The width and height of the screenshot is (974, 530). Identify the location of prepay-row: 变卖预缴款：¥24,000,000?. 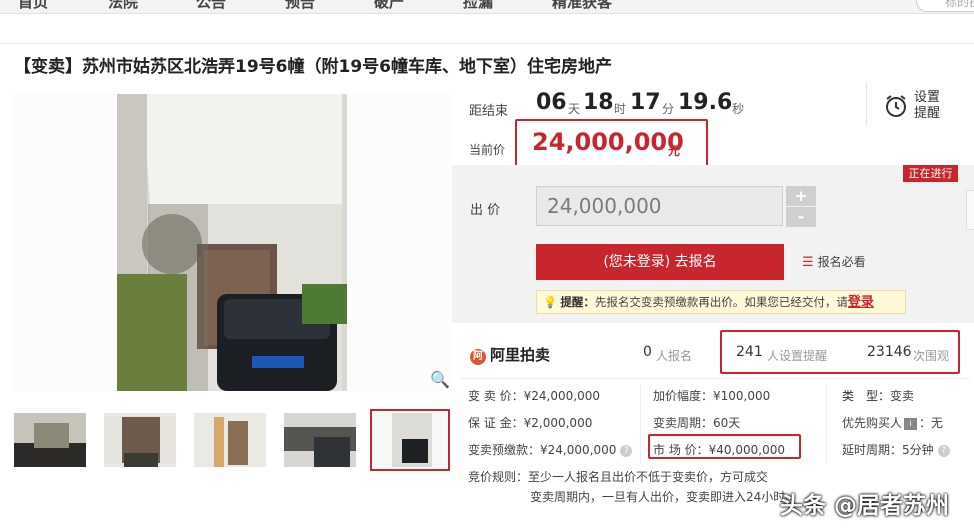
(550, 449).